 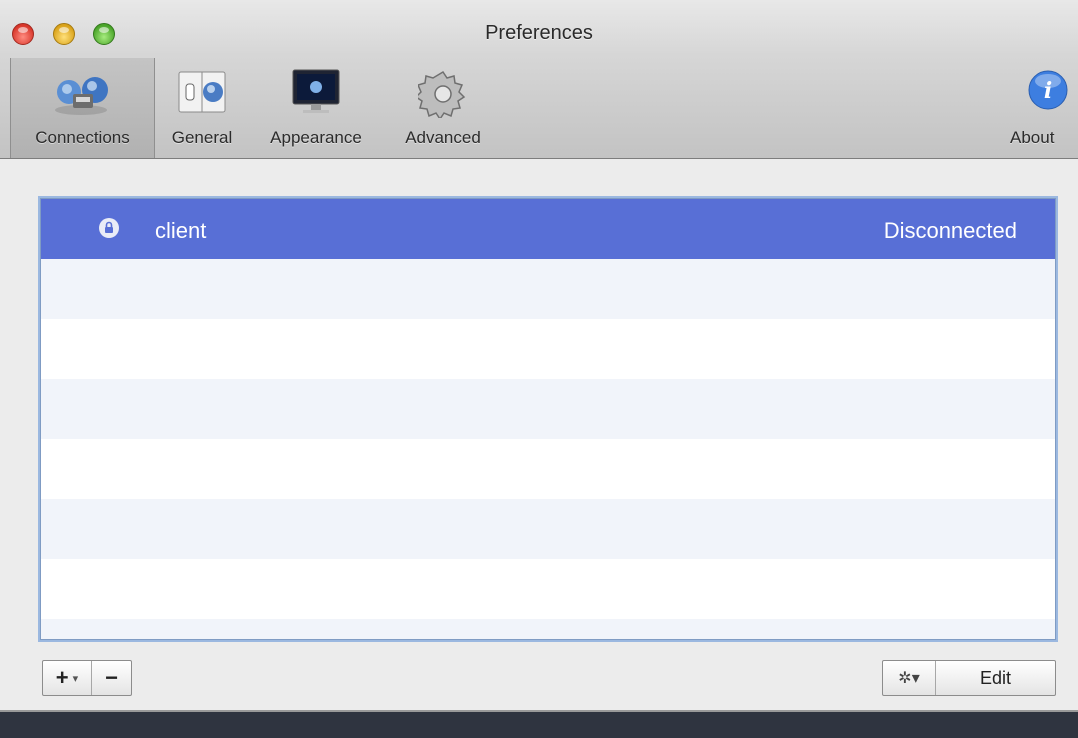 I want to click on gear-icon, so click(x=441, y=95).